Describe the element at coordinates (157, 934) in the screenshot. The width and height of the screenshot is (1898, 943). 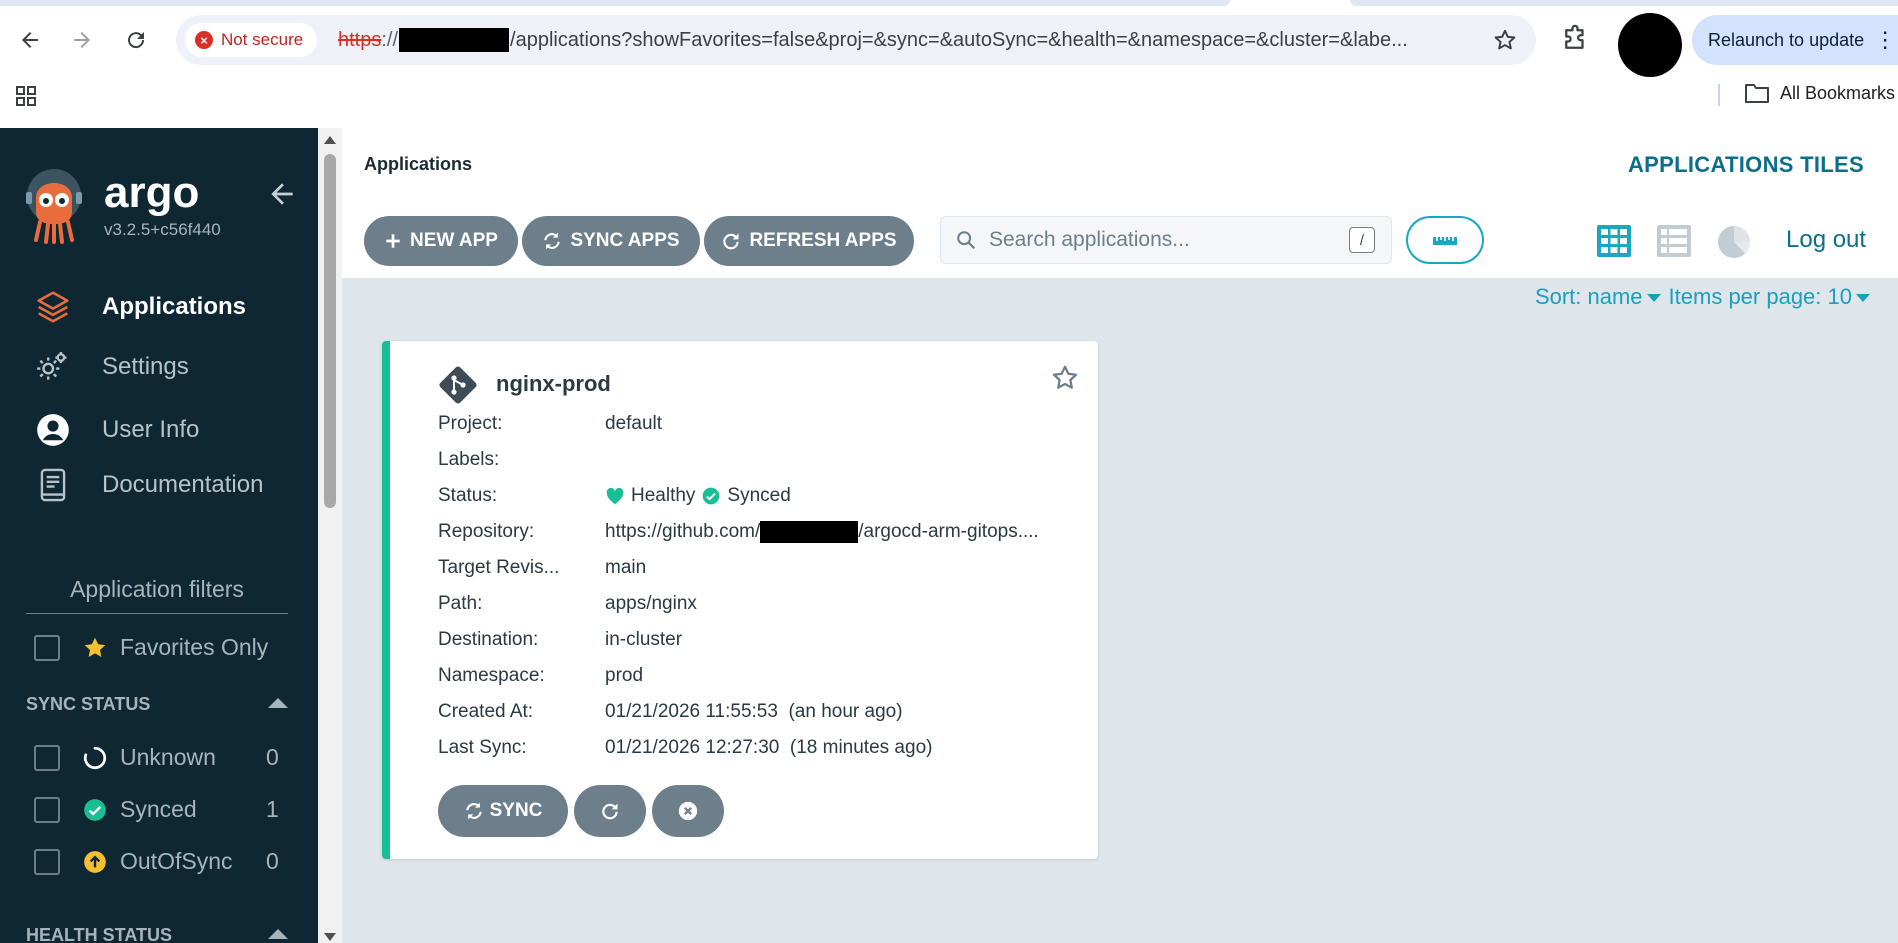
I see `health-status-header: HEALTH STATUS` at that location.